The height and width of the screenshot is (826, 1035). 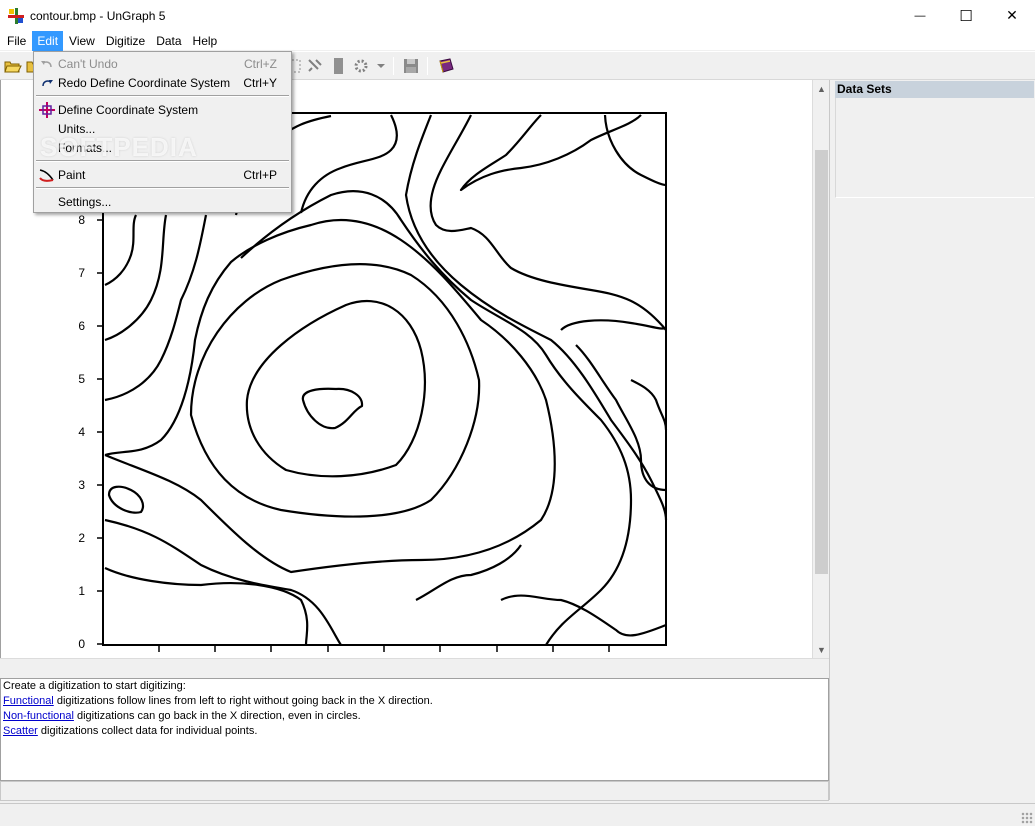 I want to click on close-icon: ✕, so click(x=1012, y=15).